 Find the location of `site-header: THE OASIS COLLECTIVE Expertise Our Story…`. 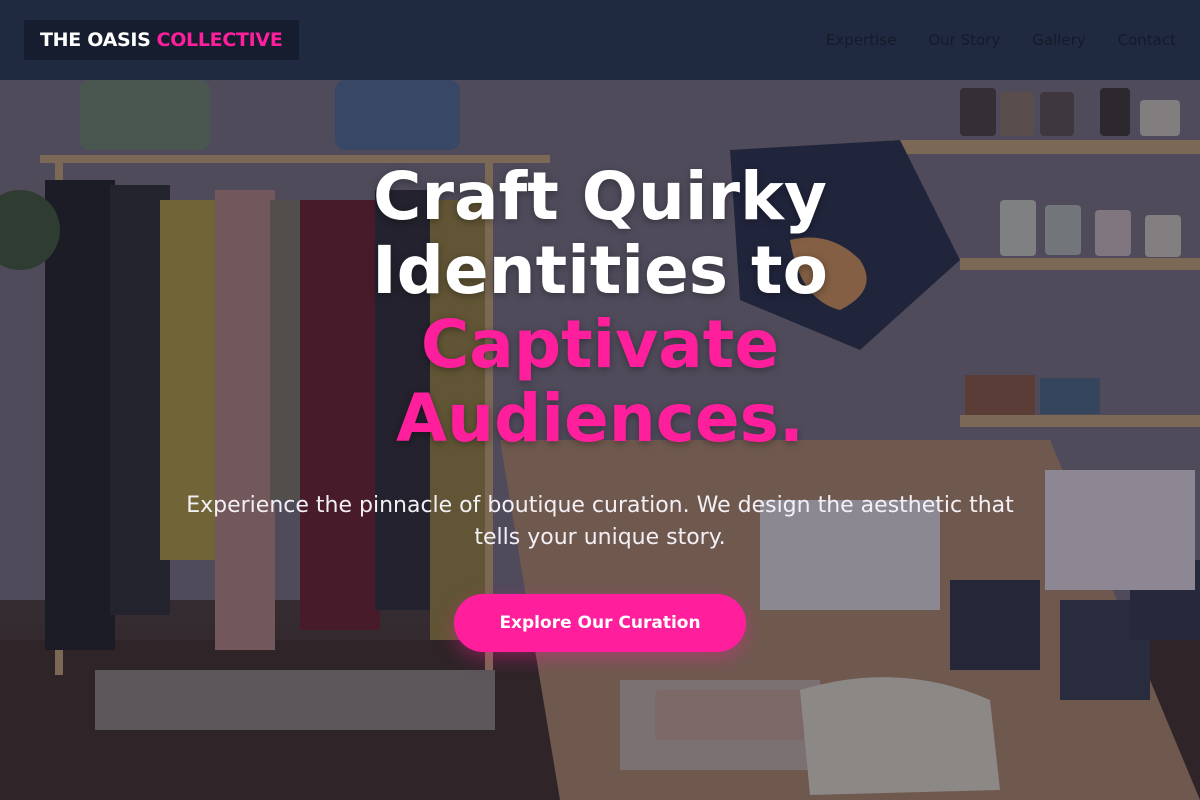

site-header: THE OASIS COLLECTIVE Expertise Our Story… is located at coordinates (600, 40).